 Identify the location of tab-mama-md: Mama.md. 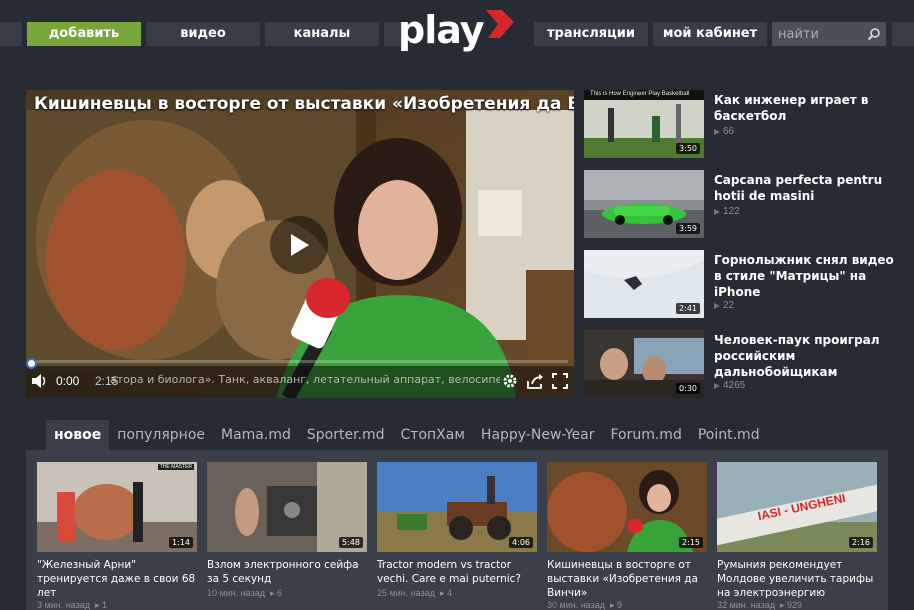
(256, 435).